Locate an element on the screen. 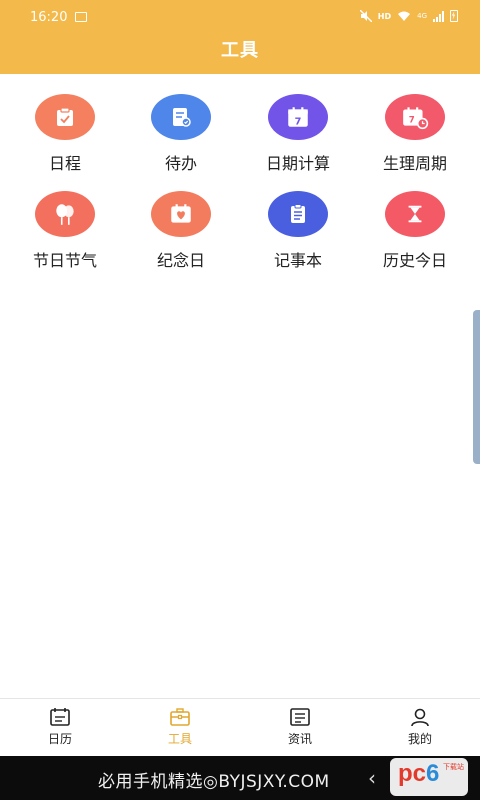 This screenshot has width=480, height=800. notebook-icon is located at coordinates (298, 214).